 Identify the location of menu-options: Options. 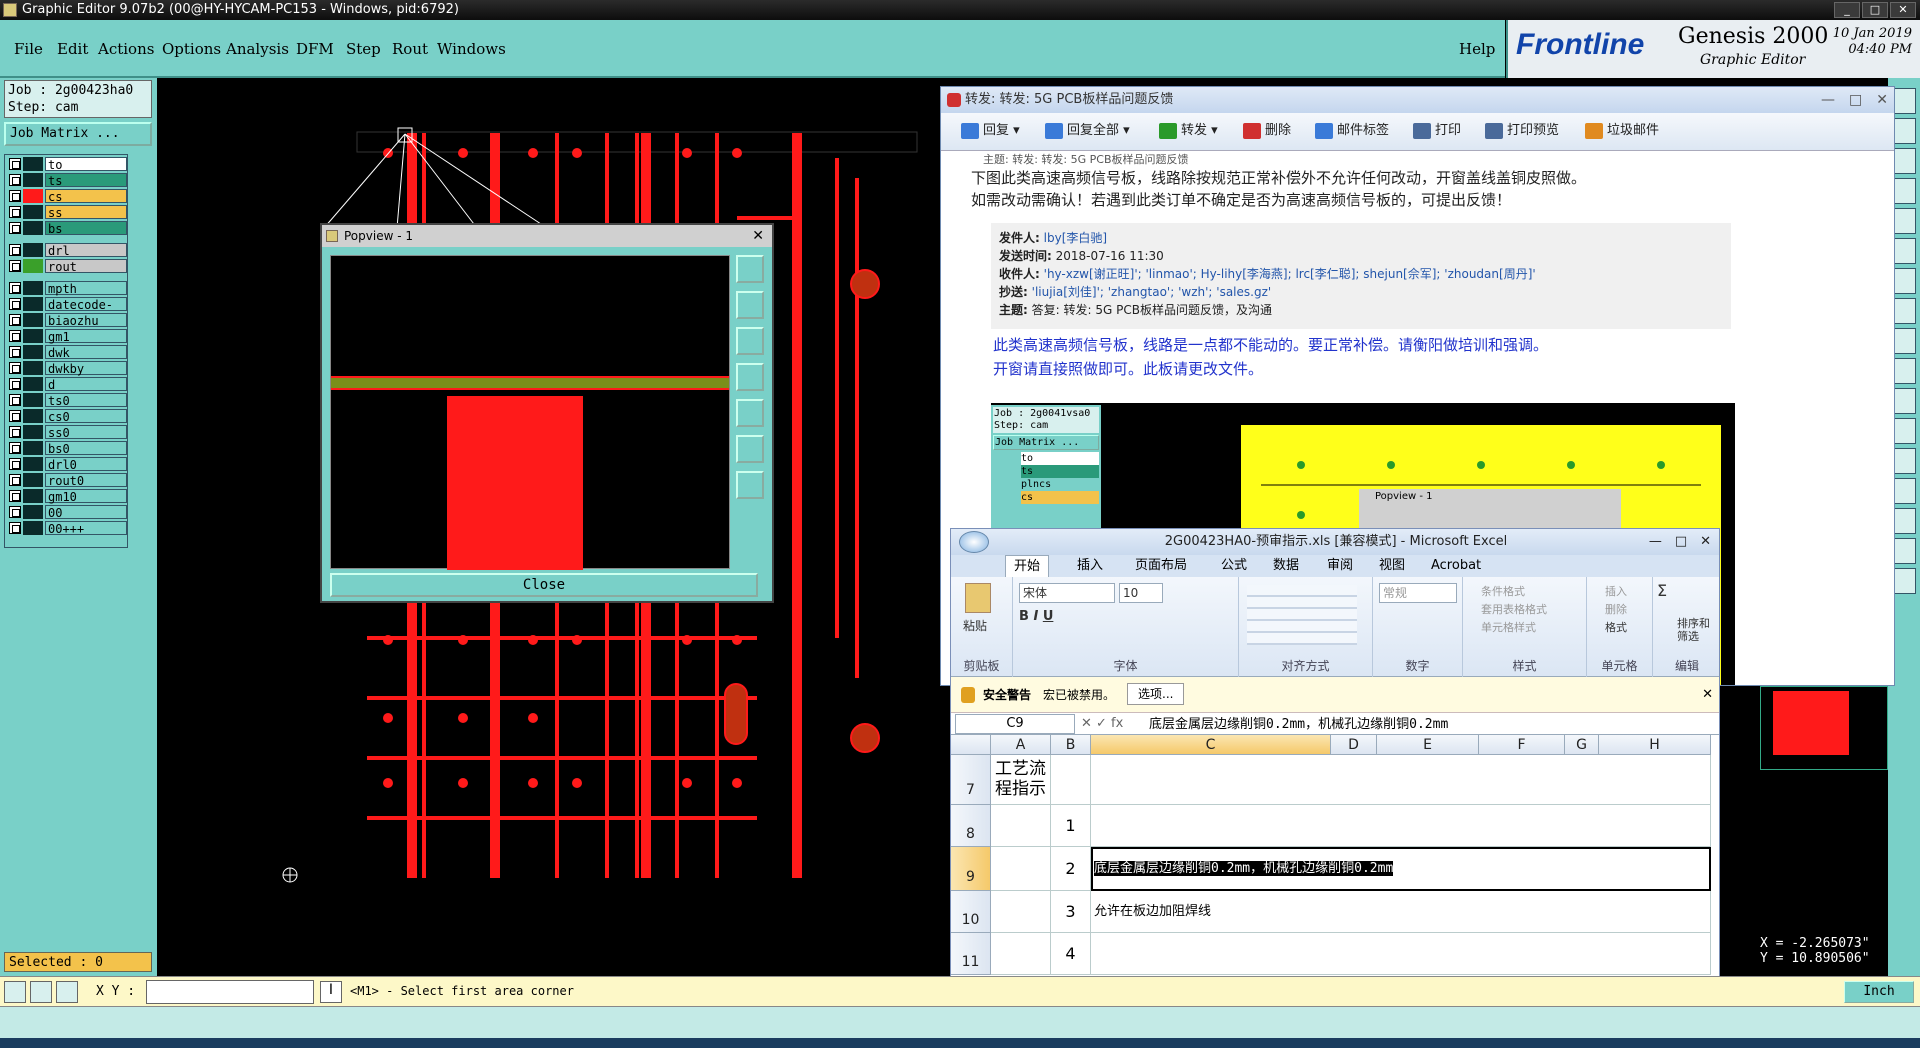
(191, 49).